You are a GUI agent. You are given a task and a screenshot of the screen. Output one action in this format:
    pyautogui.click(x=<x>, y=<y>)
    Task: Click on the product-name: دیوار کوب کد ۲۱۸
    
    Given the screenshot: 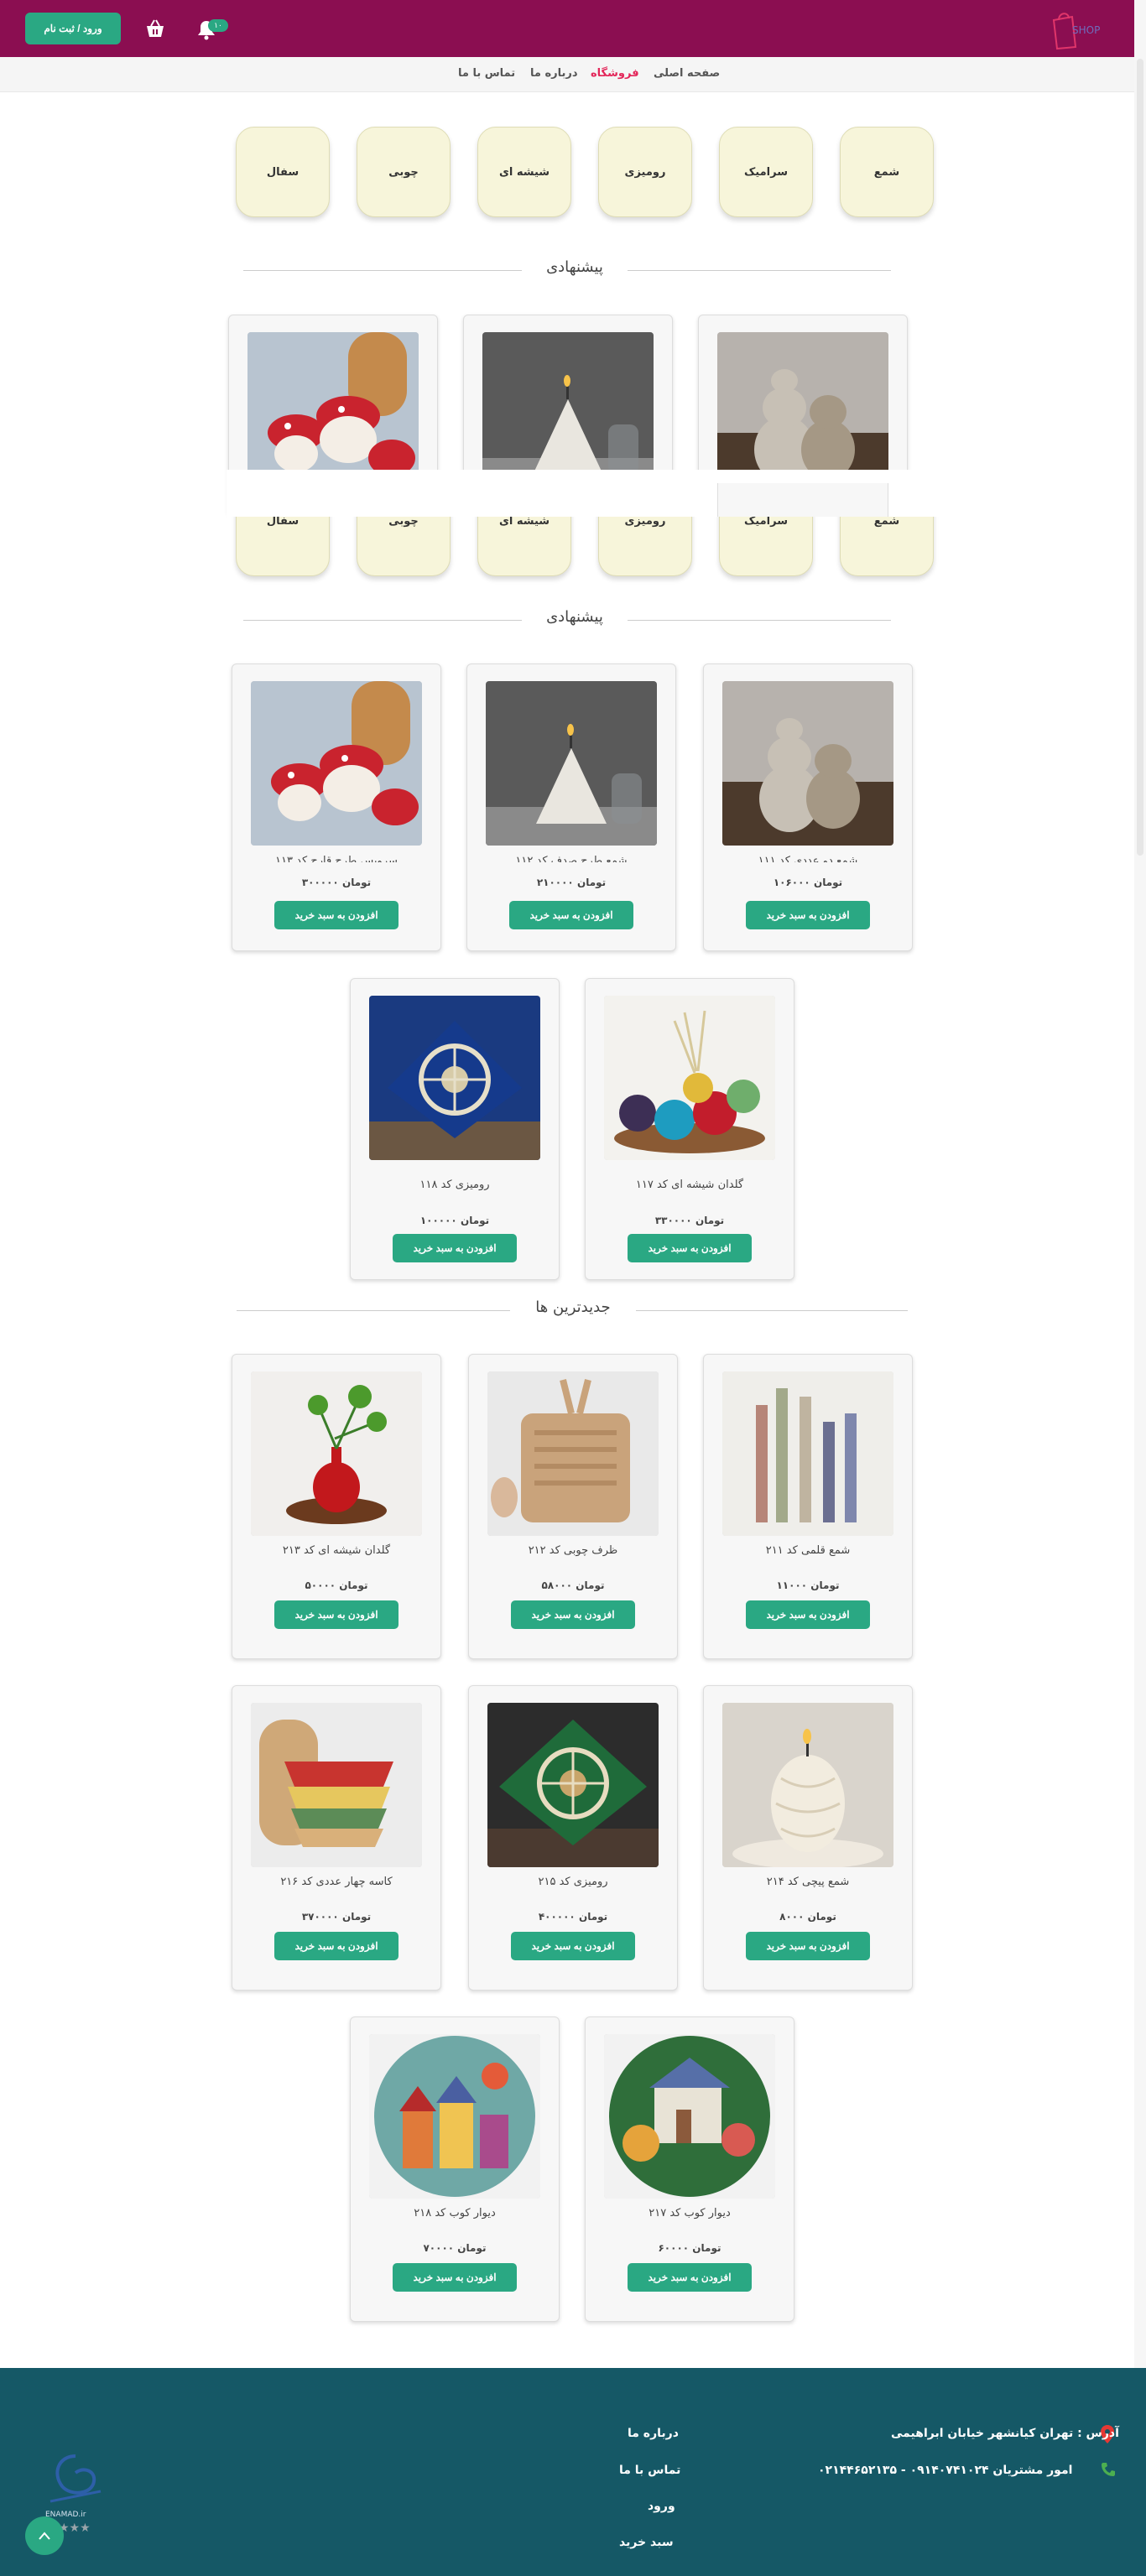 What is the action you would take?
    pyautogui.click(x=455, y=2213)
    